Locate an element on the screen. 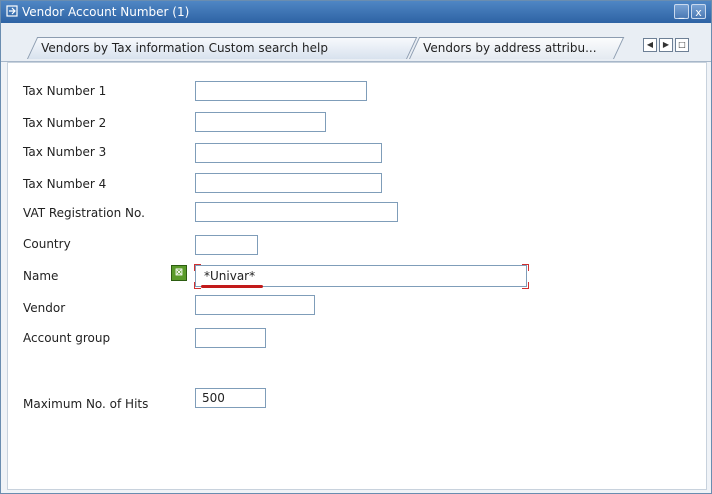 This screenshot has width=712, height=494. tax-number-1-field is located at coordinates (281, 91).